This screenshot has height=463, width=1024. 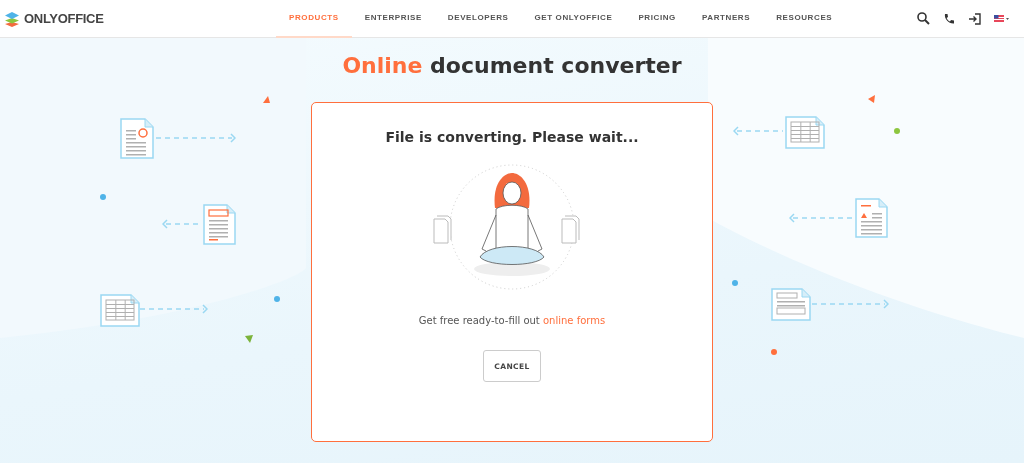 I want to click on nav-tab: ENTERPRISE, so click(x=393, y=19).